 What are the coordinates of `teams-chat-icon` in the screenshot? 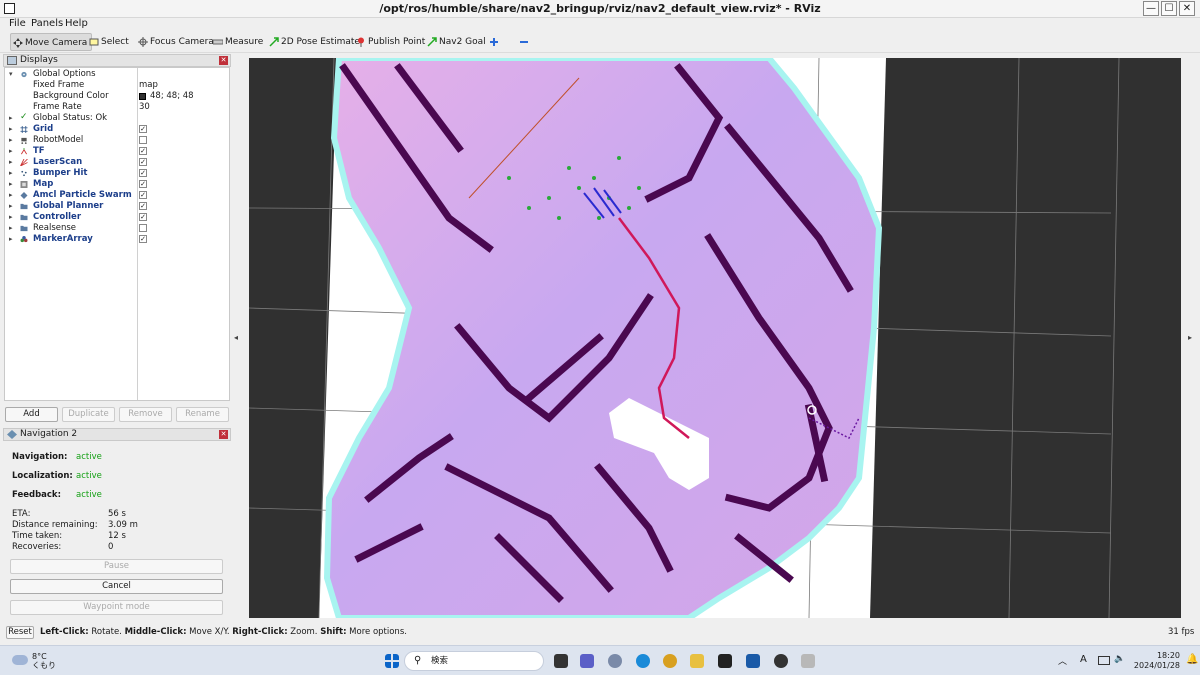 It's located at (587, 661).